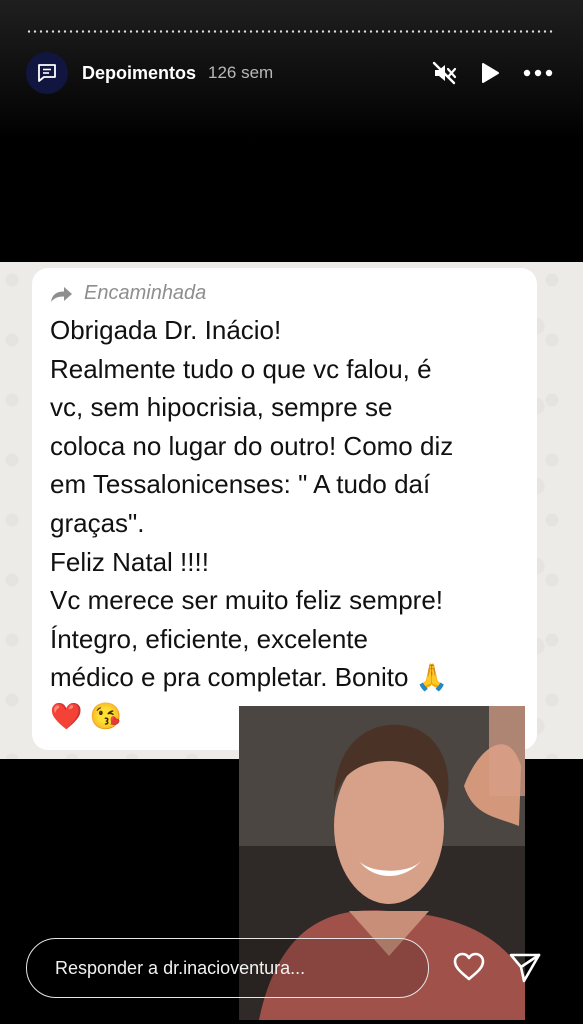 This screenshot has width=583, height=1024. Describe the element at coordinates (145, 293) in the screenshot. I see `forwarded-text: Encaminhada` at that location.